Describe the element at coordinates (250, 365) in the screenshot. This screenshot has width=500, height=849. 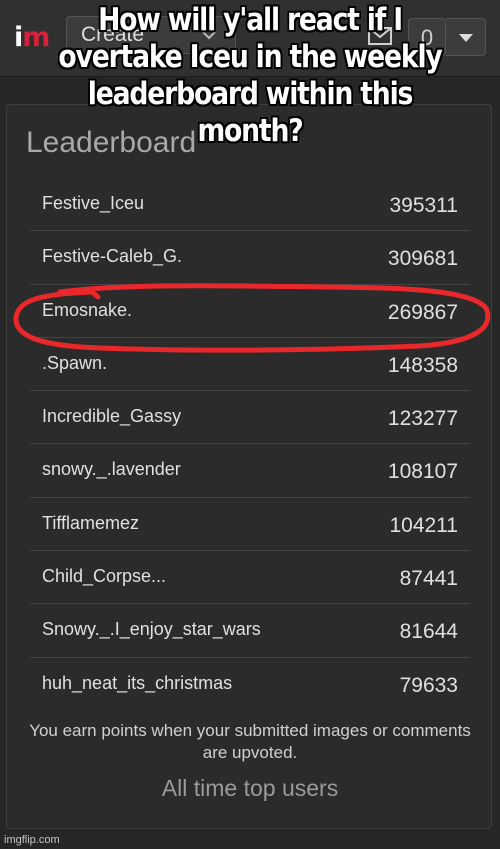
I see `leaderboard-row: .Spawn. 148358` at that location.